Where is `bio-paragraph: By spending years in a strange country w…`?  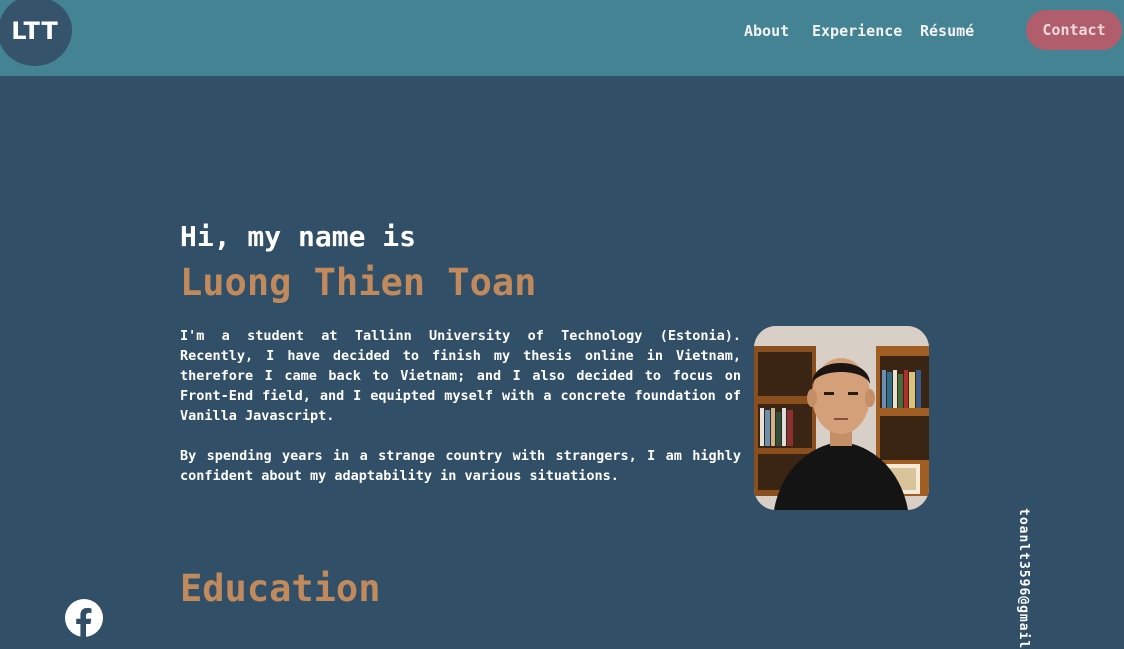 bio-paragraph: By spending years in a strange country w… is located at coordinates (460, 466).